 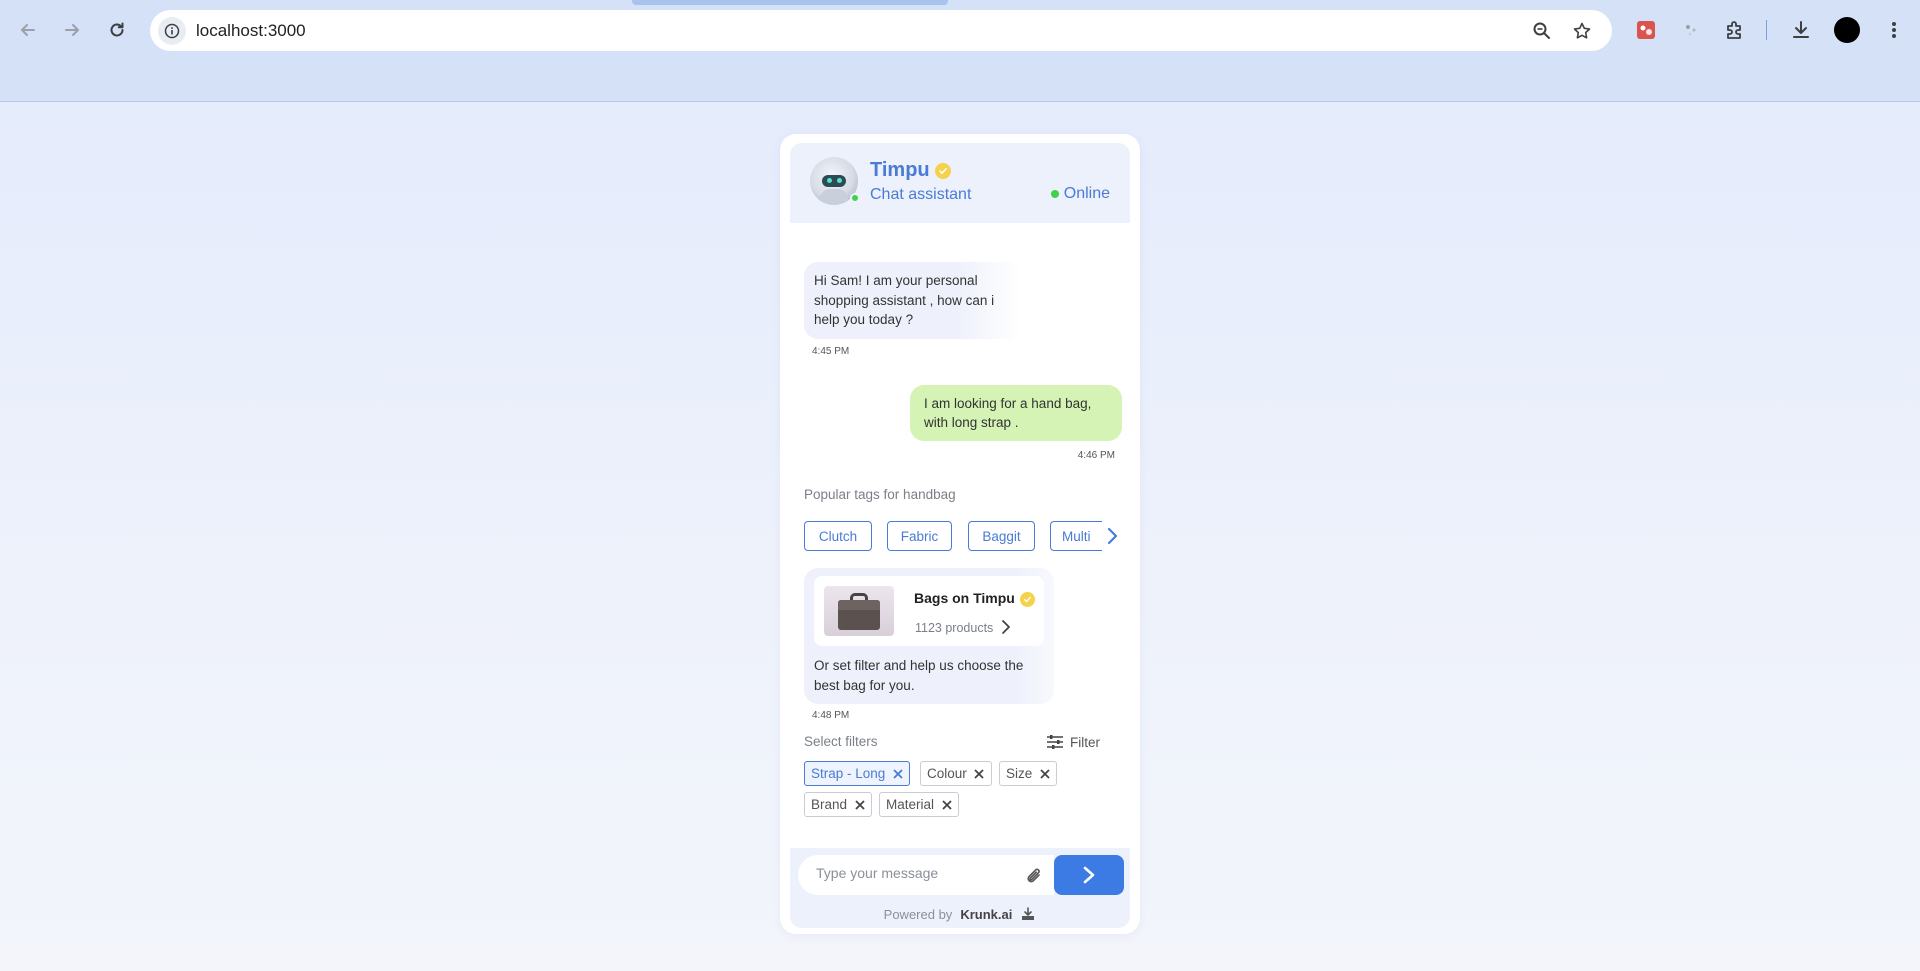 I want to click on tags-next-chevron-icon, so click(x=1112, y=536).